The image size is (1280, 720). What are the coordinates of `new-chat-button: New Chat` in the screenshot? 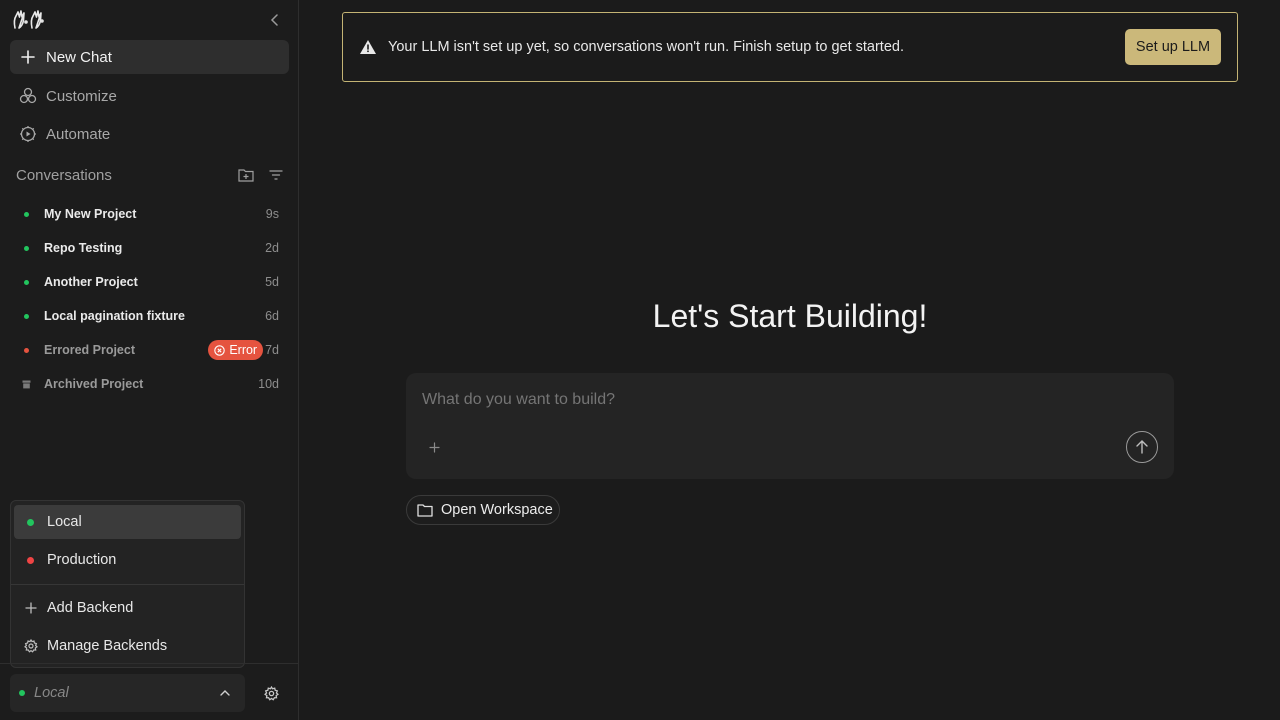 It's located at (149, 57).